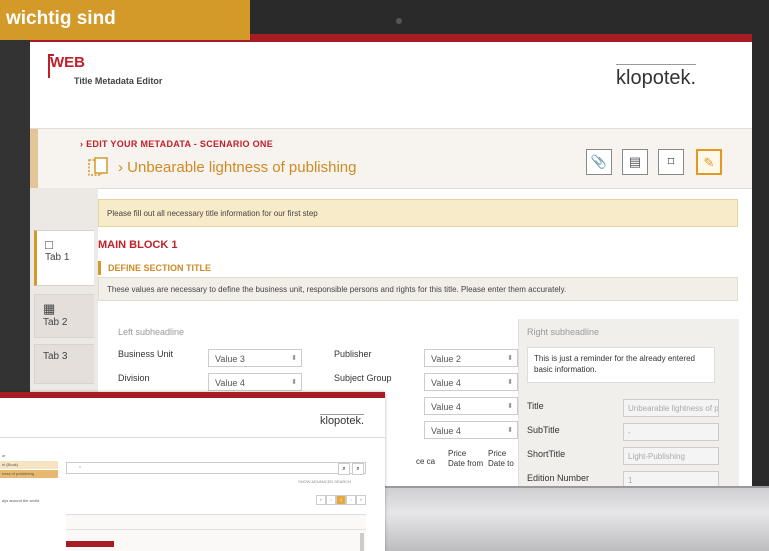  What do you see at coordinates (430, 462) in the screenshot?
I see `price-col-header: ce ca` at bounding box center [430, 462].